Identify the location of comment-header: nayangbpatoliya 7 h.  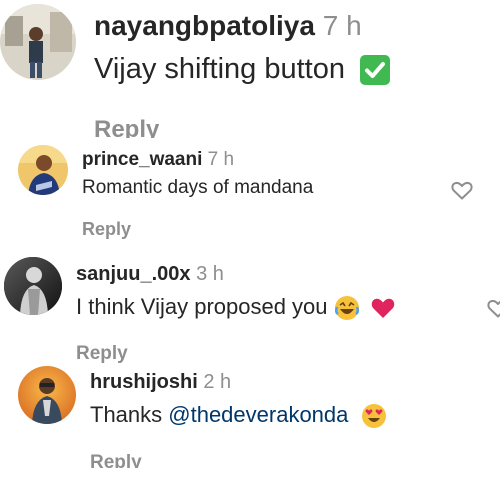
(228, 26).